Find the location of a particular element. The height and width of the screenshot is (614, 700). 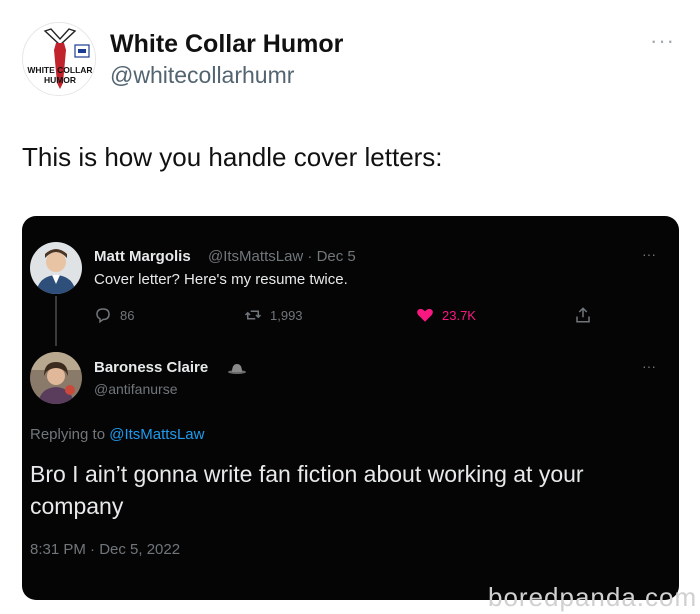

reply-count: 86 is located at coordinates (127, 315).